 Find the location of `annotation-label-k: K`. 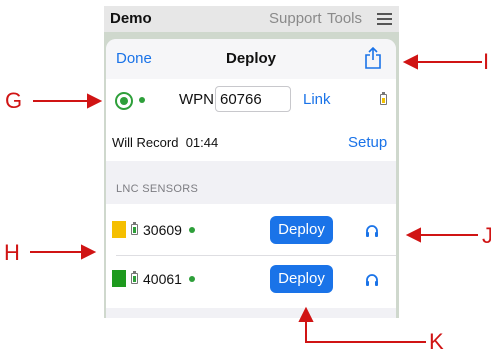

annotation-label-k: K is located at coordinates (436, 341).